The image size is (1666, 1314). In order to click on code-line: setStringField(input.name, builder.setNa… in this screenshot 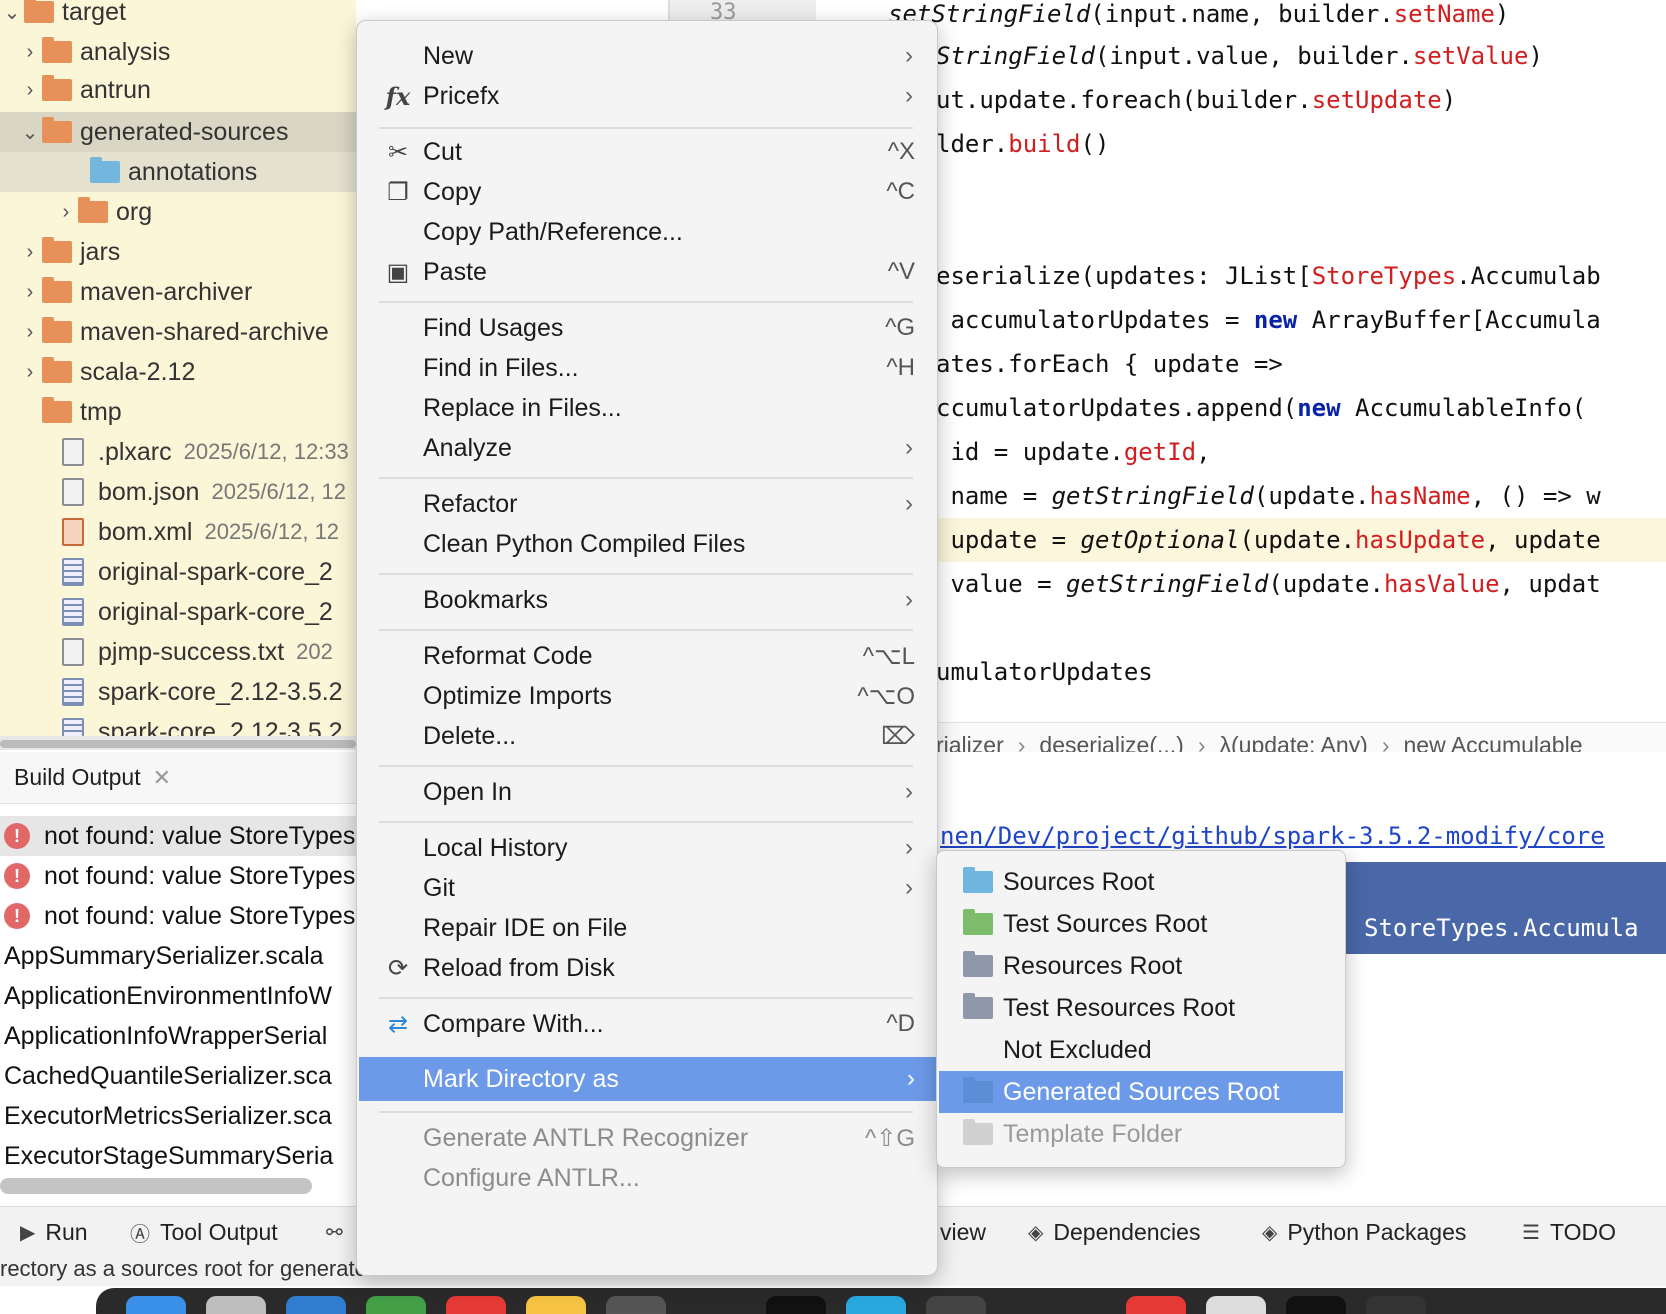, I will do `click(1198, 14)`.